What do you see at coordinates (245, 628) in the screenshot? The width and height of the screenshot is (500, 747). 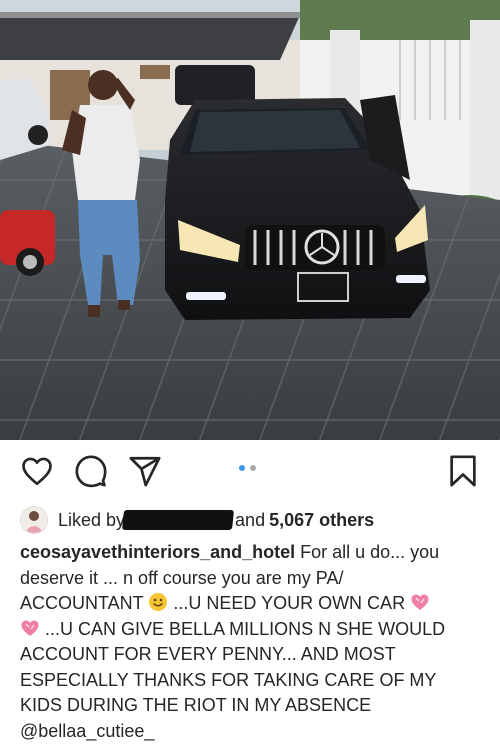 I see `caption-text-5: ...U CAN GIVE BELLA MILLIONS N SHE WOULD` at bounding box center [245, 628].